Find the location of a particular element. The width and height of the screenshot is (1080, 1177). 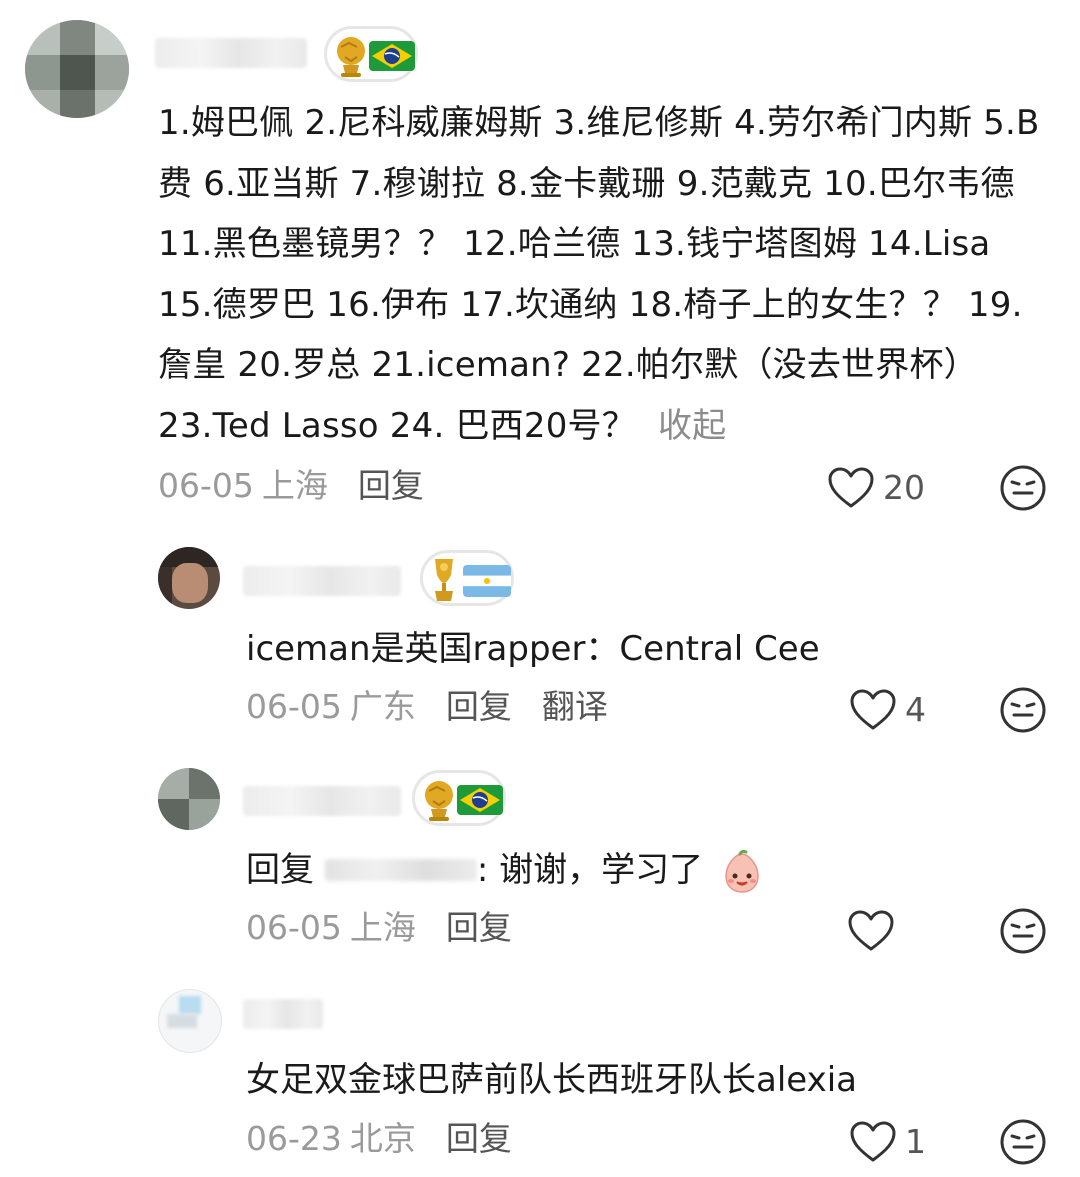

gold-cup-trophy-icon is located at coordinates (473, 580).